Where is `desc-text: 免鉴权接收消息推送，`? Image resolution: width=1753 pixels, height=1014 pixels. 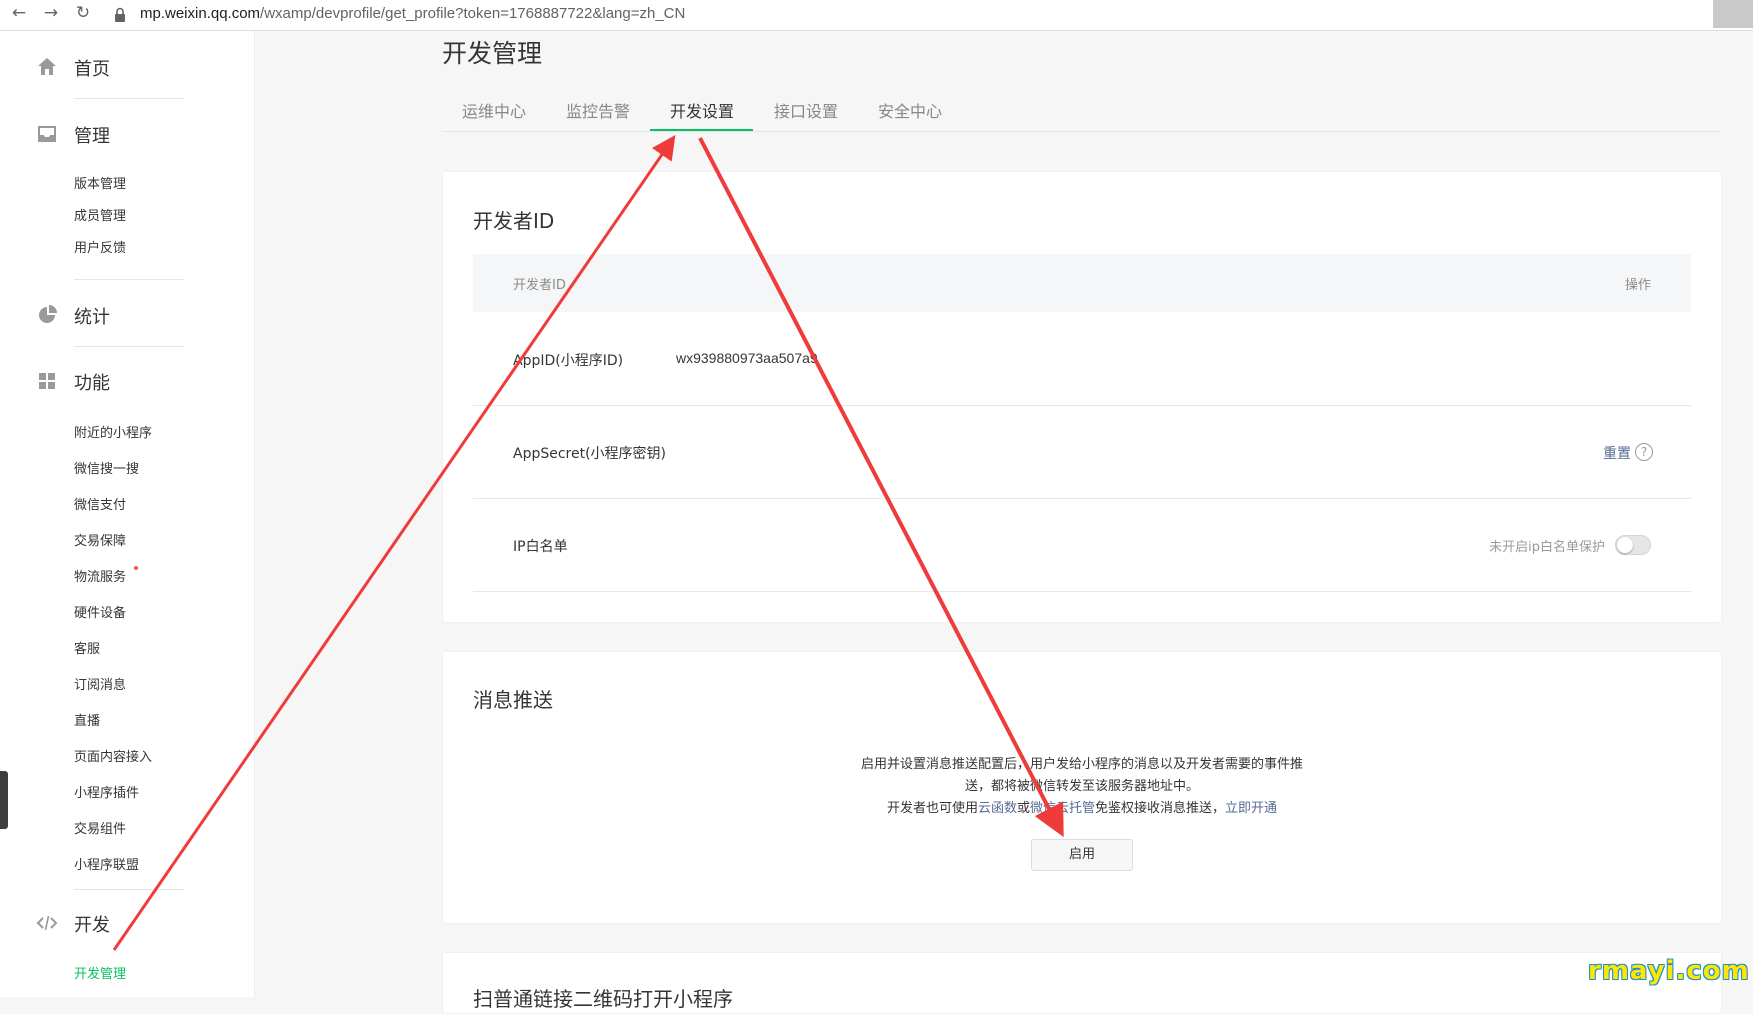
desc-text: 免鉴权接收消息推送， is located at coordinates (1160, 808).